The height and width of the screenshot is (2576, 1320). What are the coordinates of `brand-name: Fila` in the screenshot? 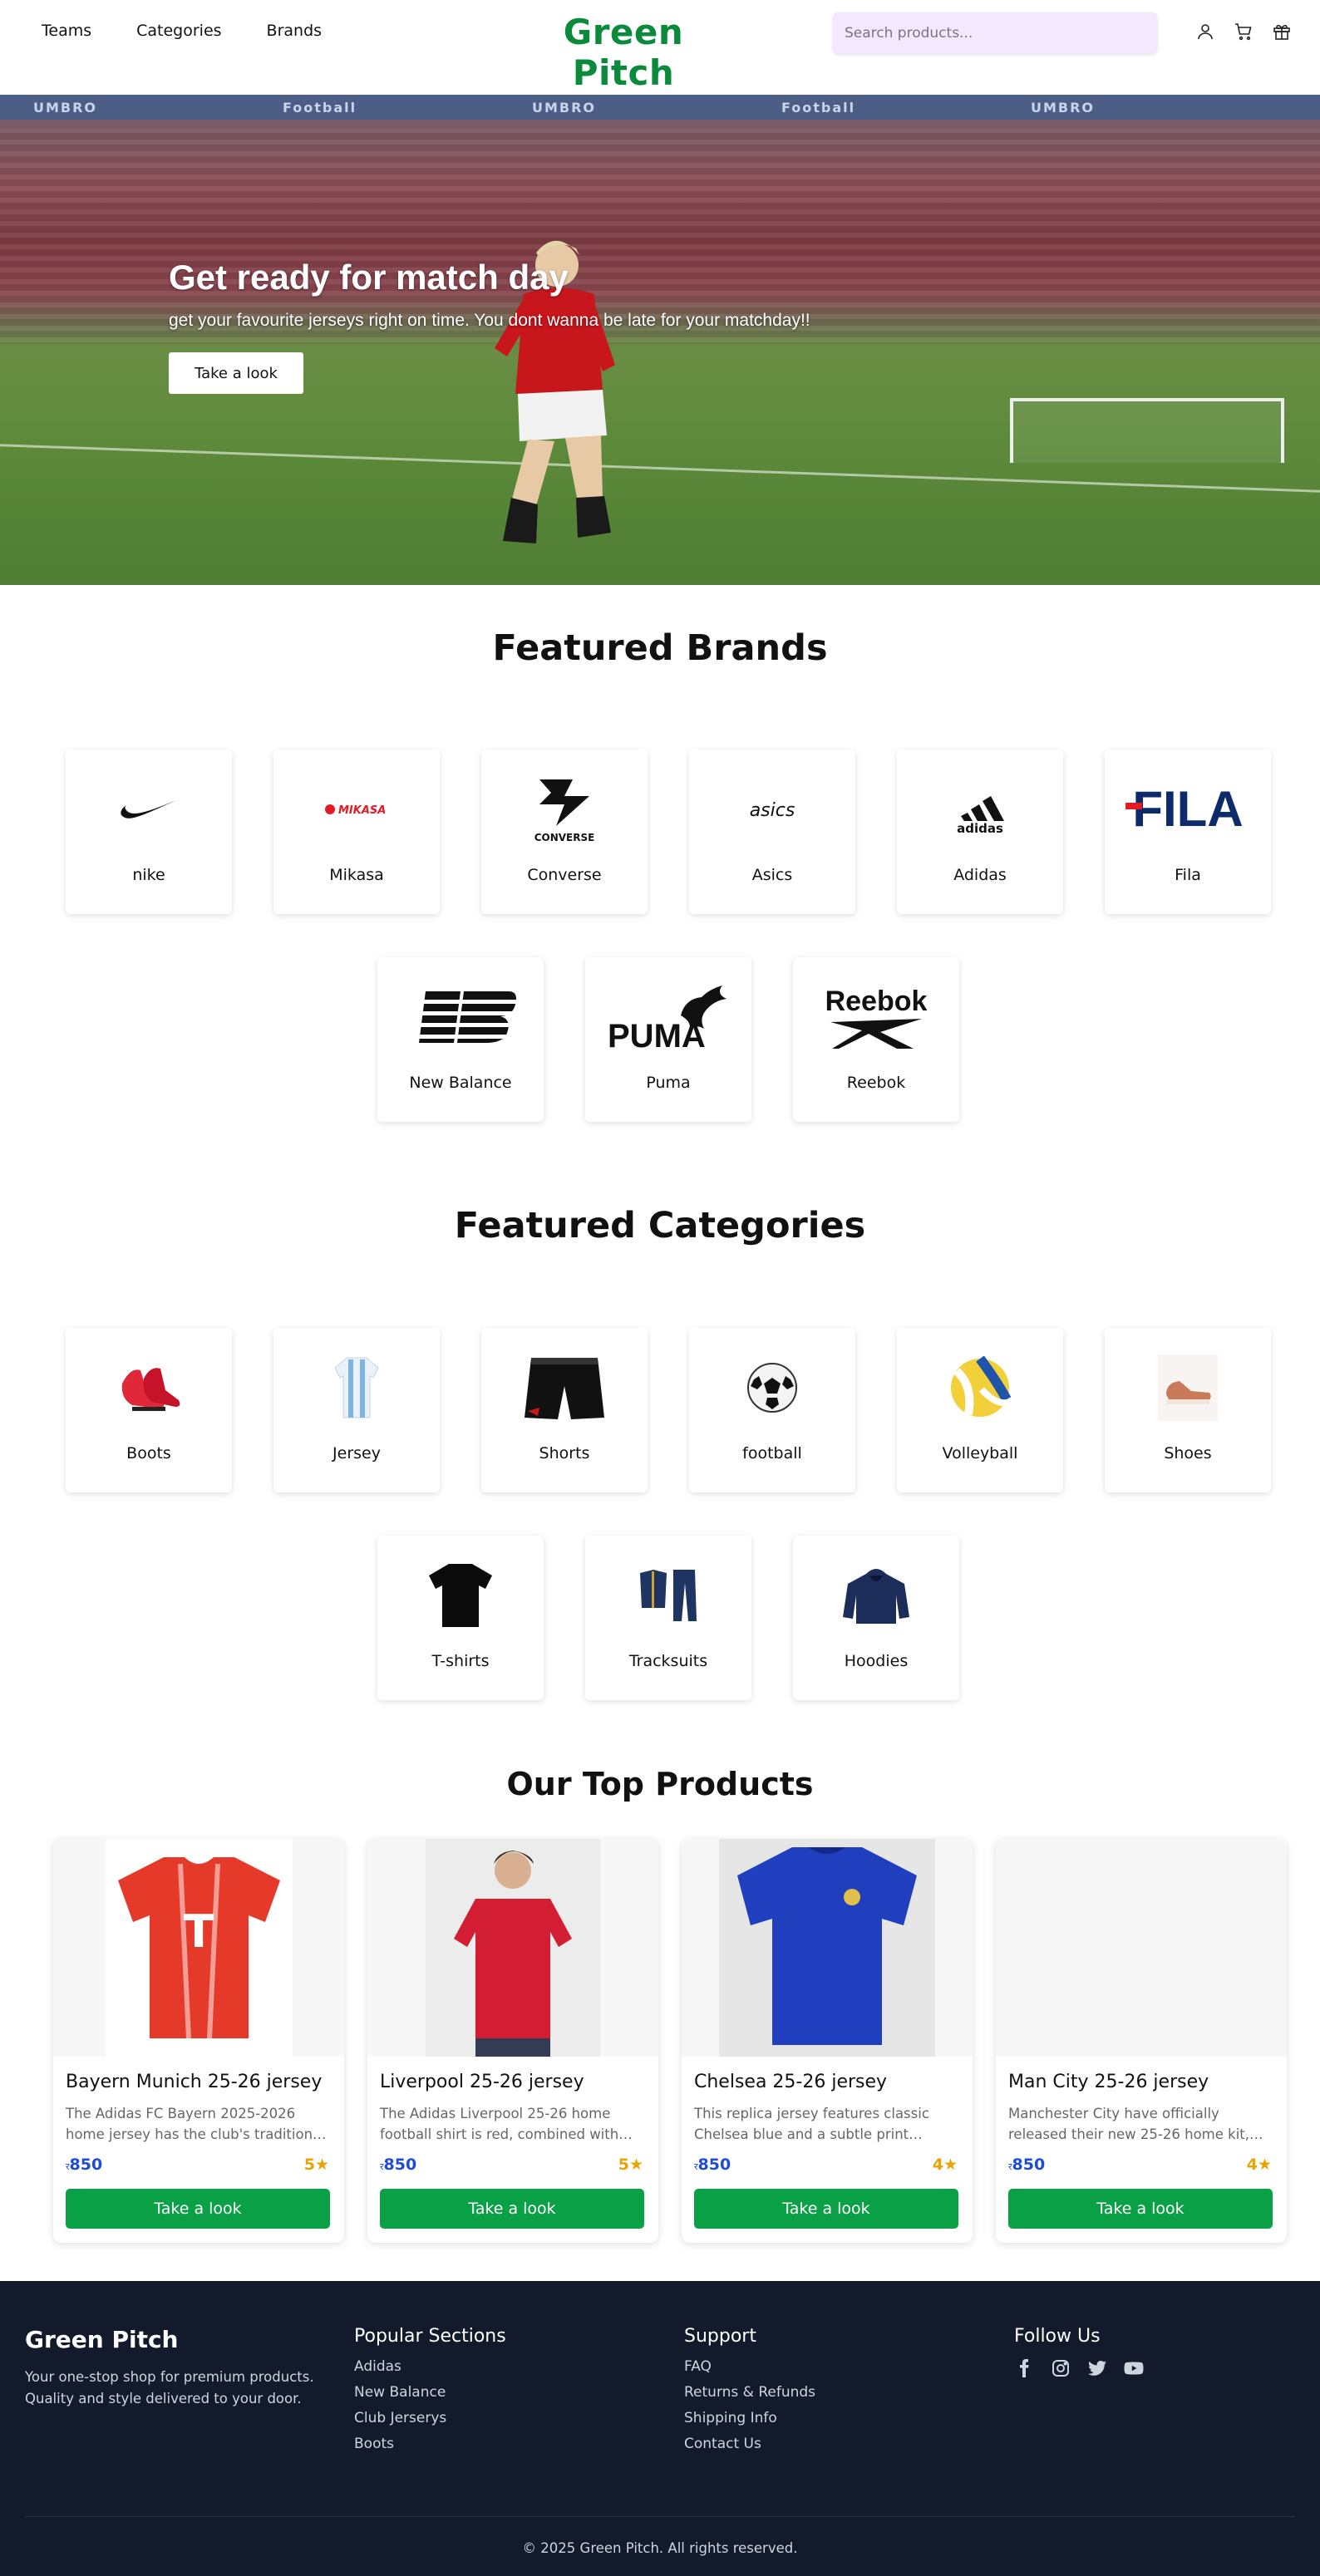 It's located at (1188, 875).